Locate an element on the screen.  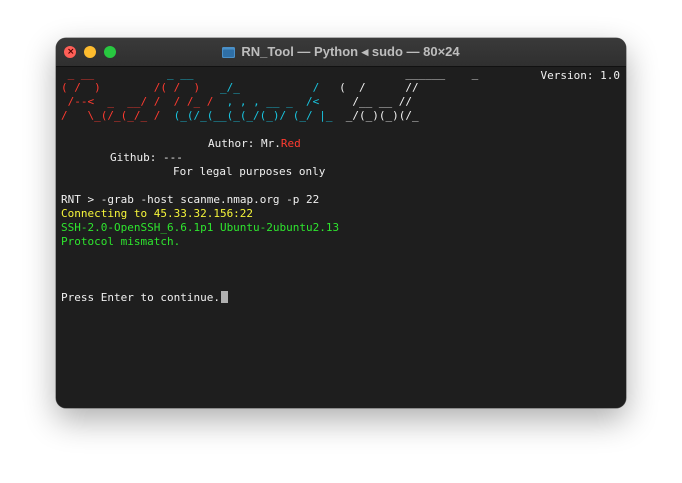
folder-icon is located at coordinates (229, 52).